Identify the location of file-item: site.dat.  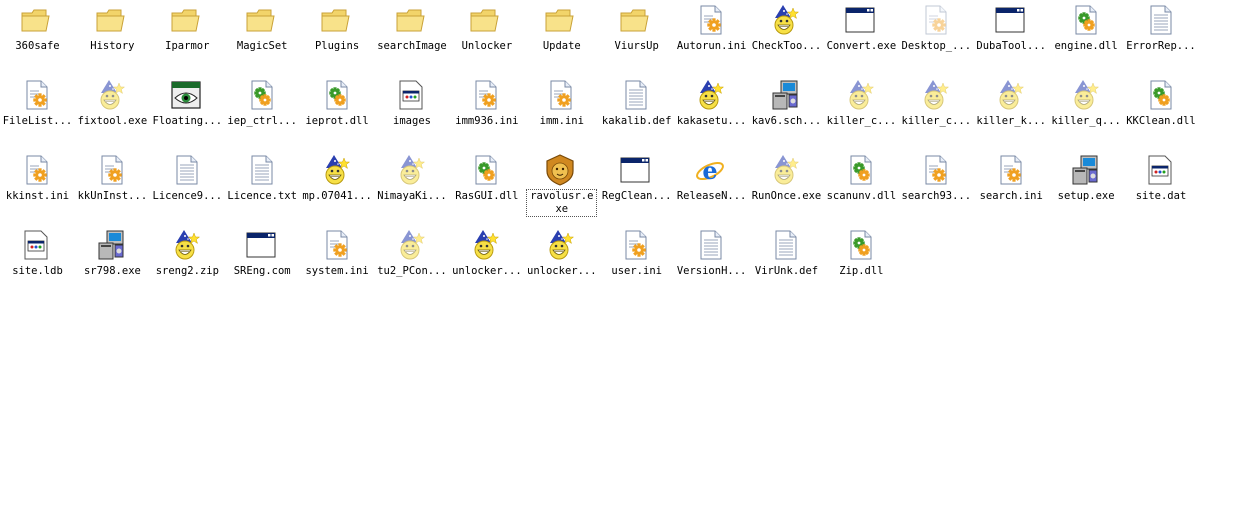
(1161, 189).